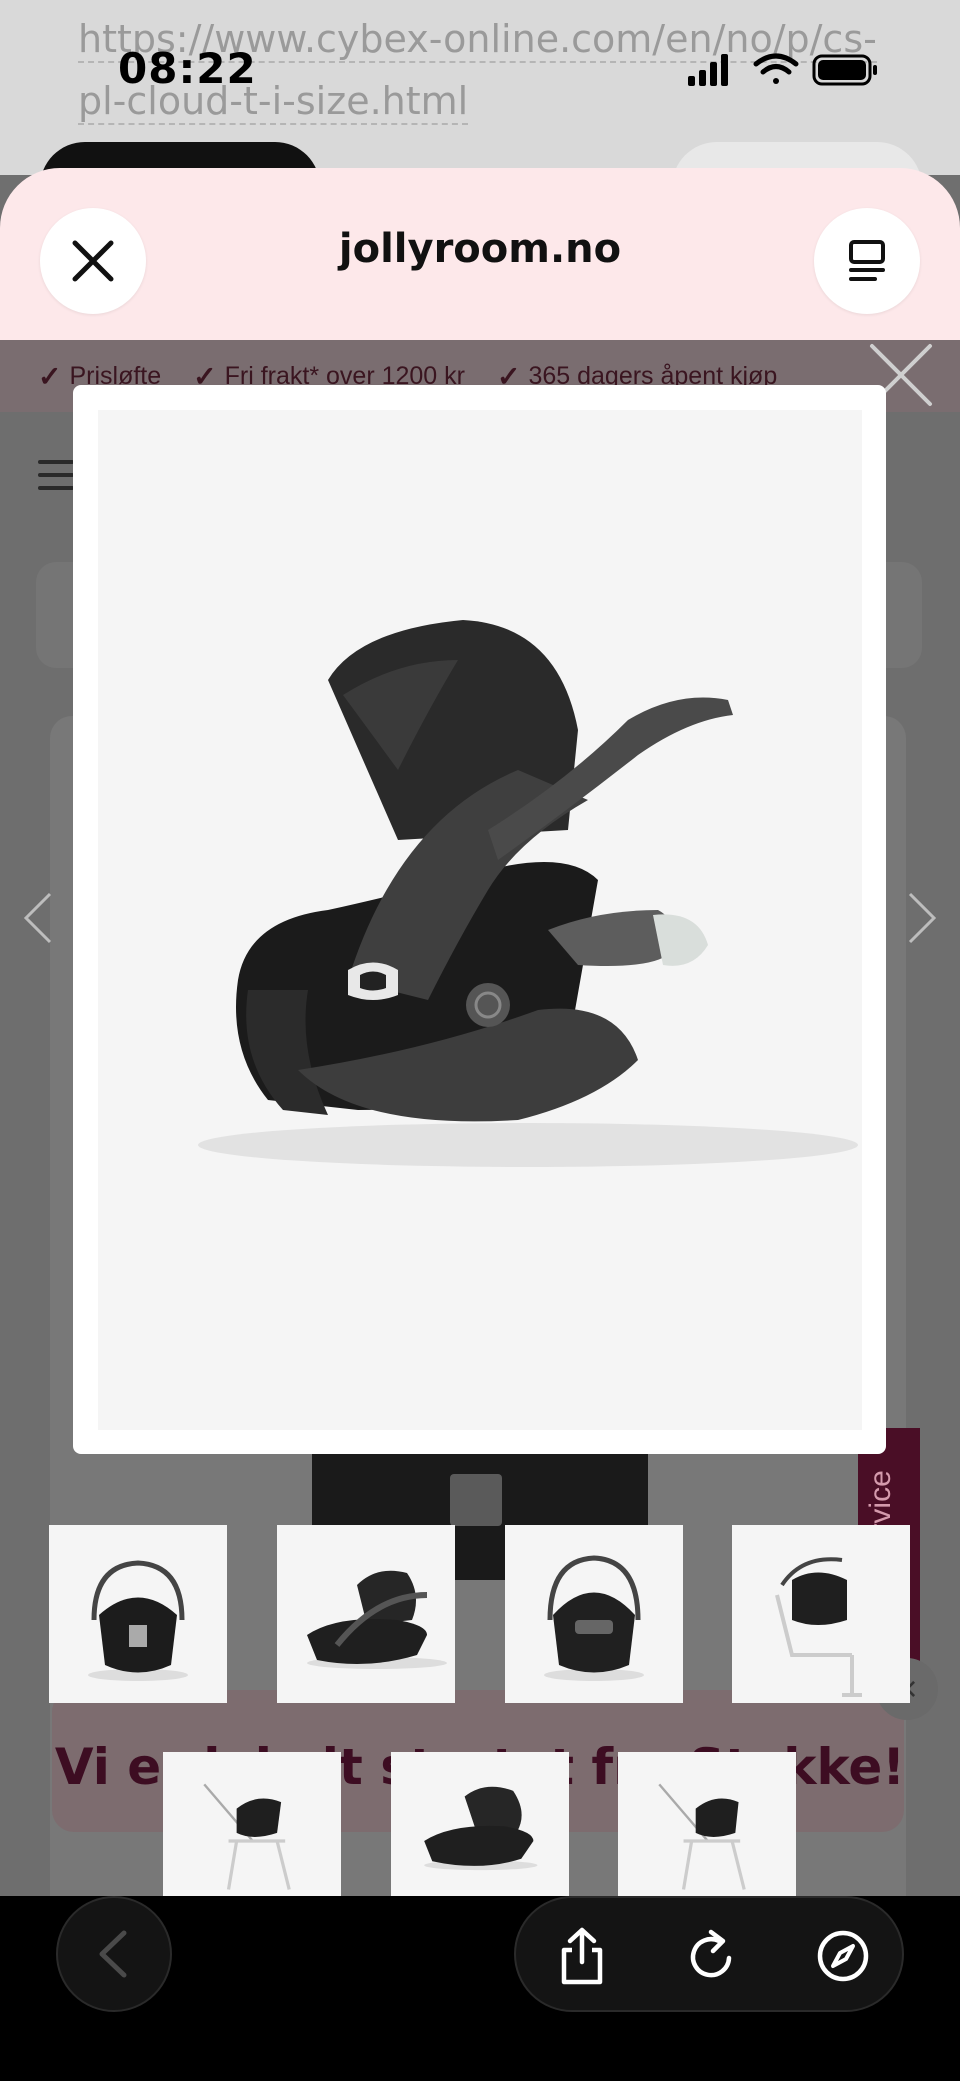 This screenshot has height=2081, width=960. Describe the element at coordinates (708, 70) in the screenshot. I see `signal-icon` at that location.